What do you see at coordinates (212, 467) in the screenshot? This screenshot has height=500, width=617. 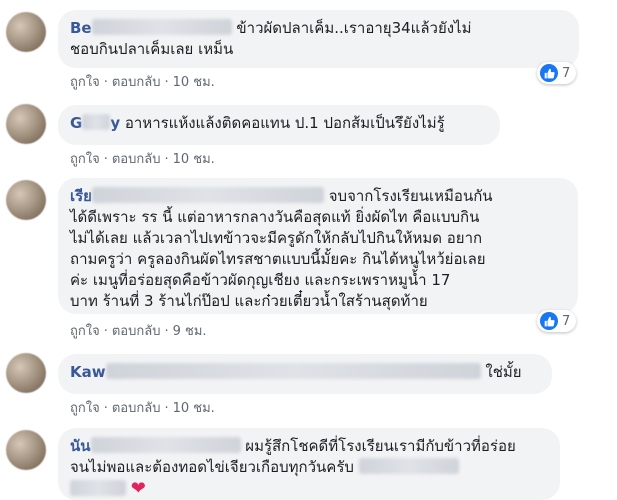 I see `comment-text-line: จนไม่พอและต้องทอดไข่เจียวเกือบทุกวันครับ` at bounding box center [212, 467].